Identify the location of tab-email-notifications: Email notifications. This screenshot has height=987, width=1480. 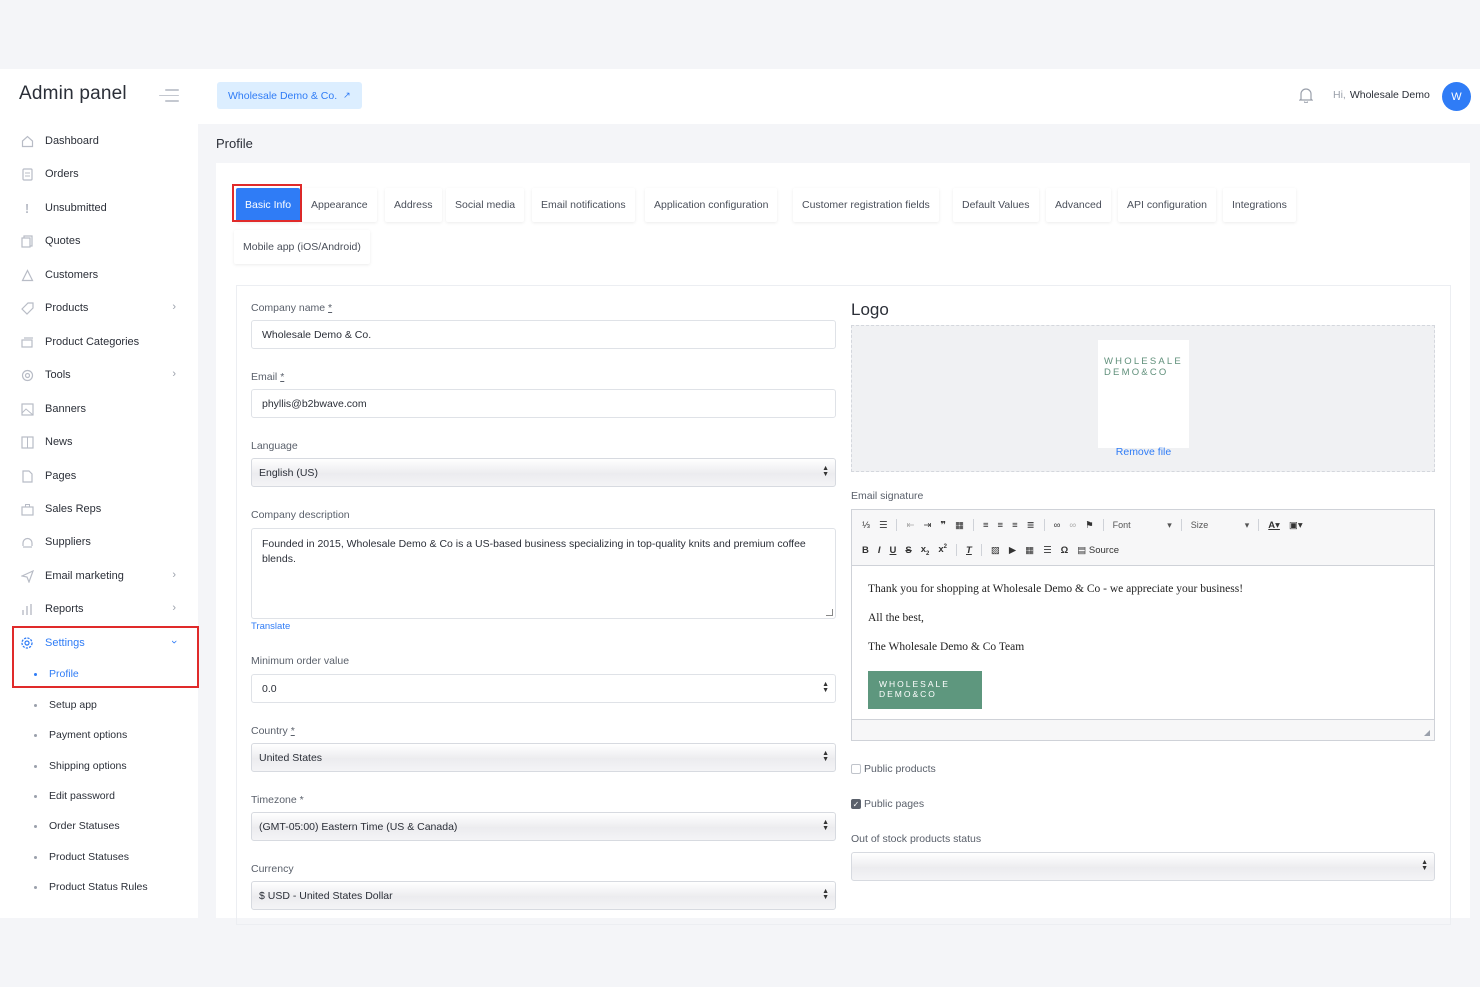
(583, 205).